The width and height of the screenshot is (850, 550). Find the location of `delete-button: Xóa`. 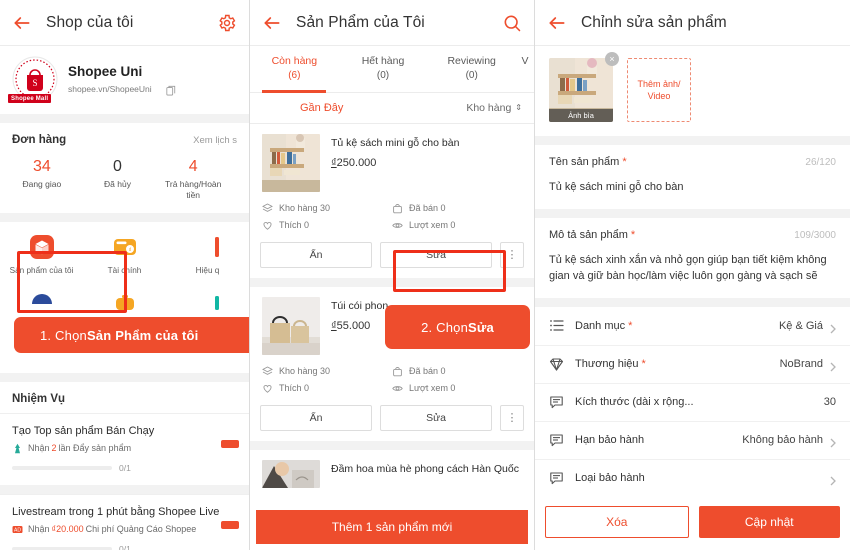

delete-button: Xóa is located at coordinates (617, 522).